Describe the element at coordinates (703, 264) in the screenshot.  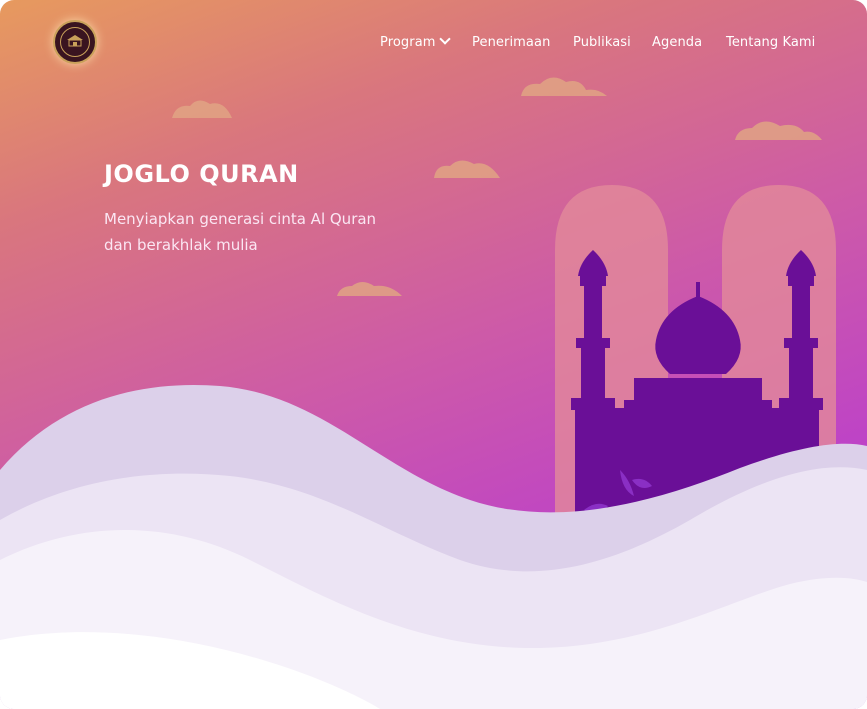
I see `crescent-icon` at that location.